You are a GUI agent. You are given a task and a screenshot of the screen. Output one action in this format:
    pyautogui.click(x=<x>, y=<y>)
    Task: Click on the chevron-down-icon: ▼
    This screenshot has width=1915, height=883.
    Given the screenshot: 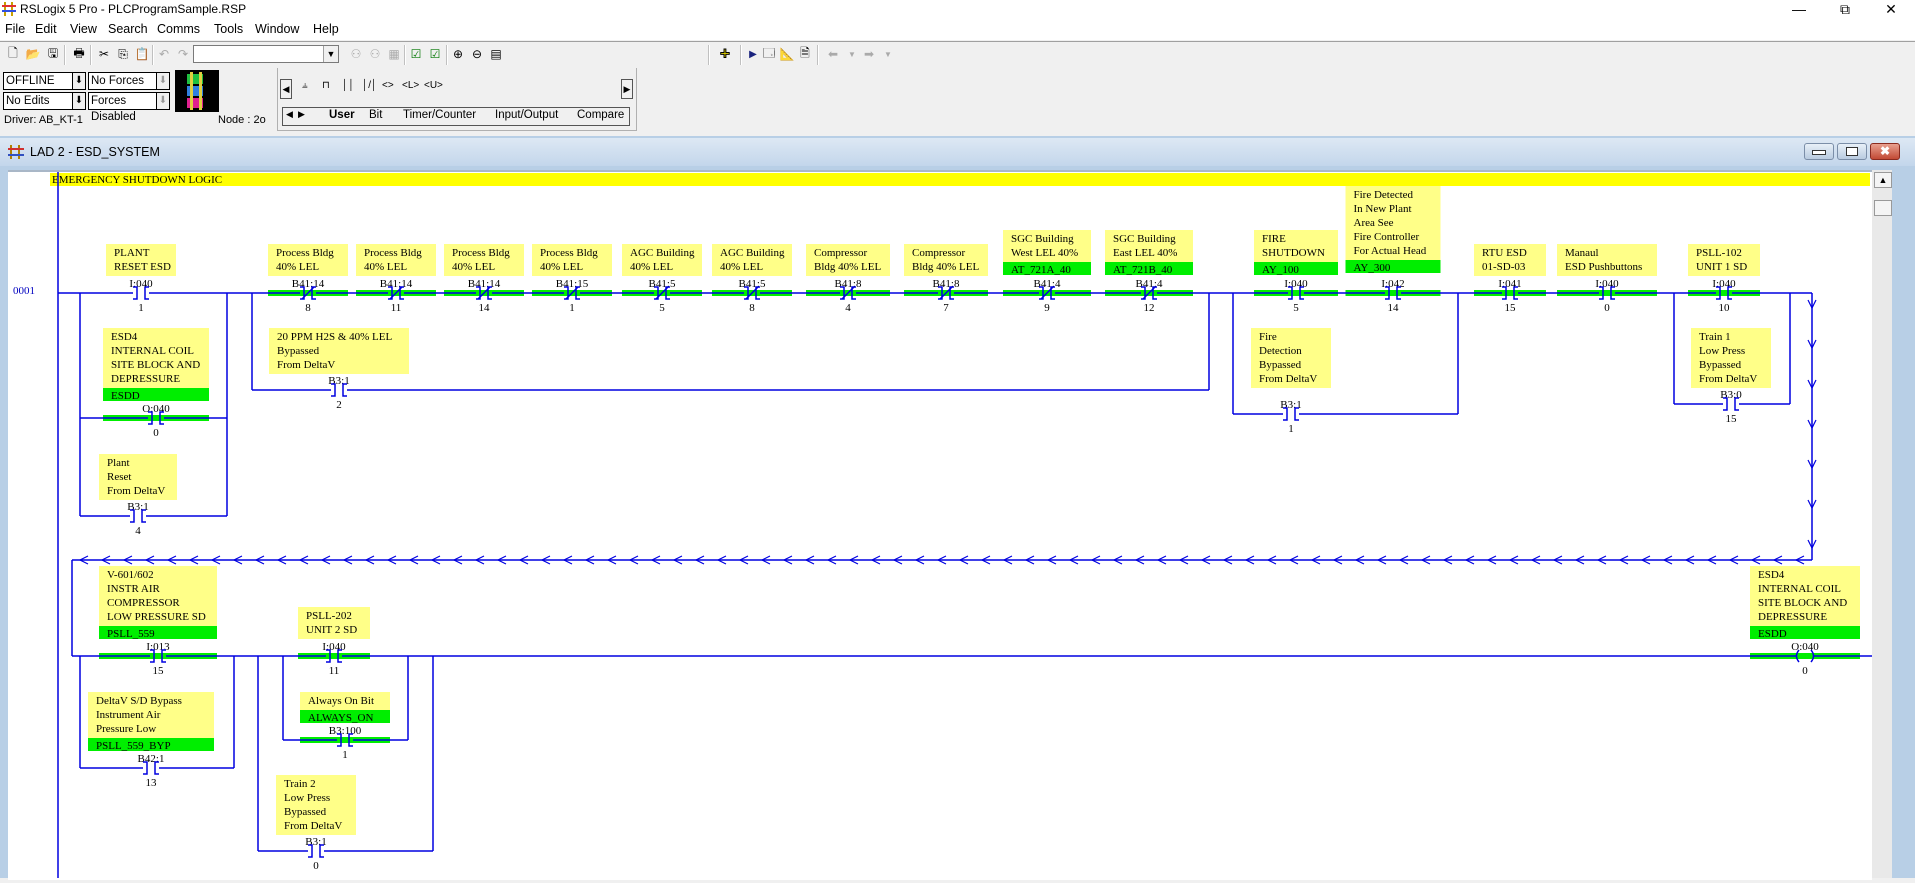 What is the action you would take?
    pyautogui.click(x=330, y=54)
    